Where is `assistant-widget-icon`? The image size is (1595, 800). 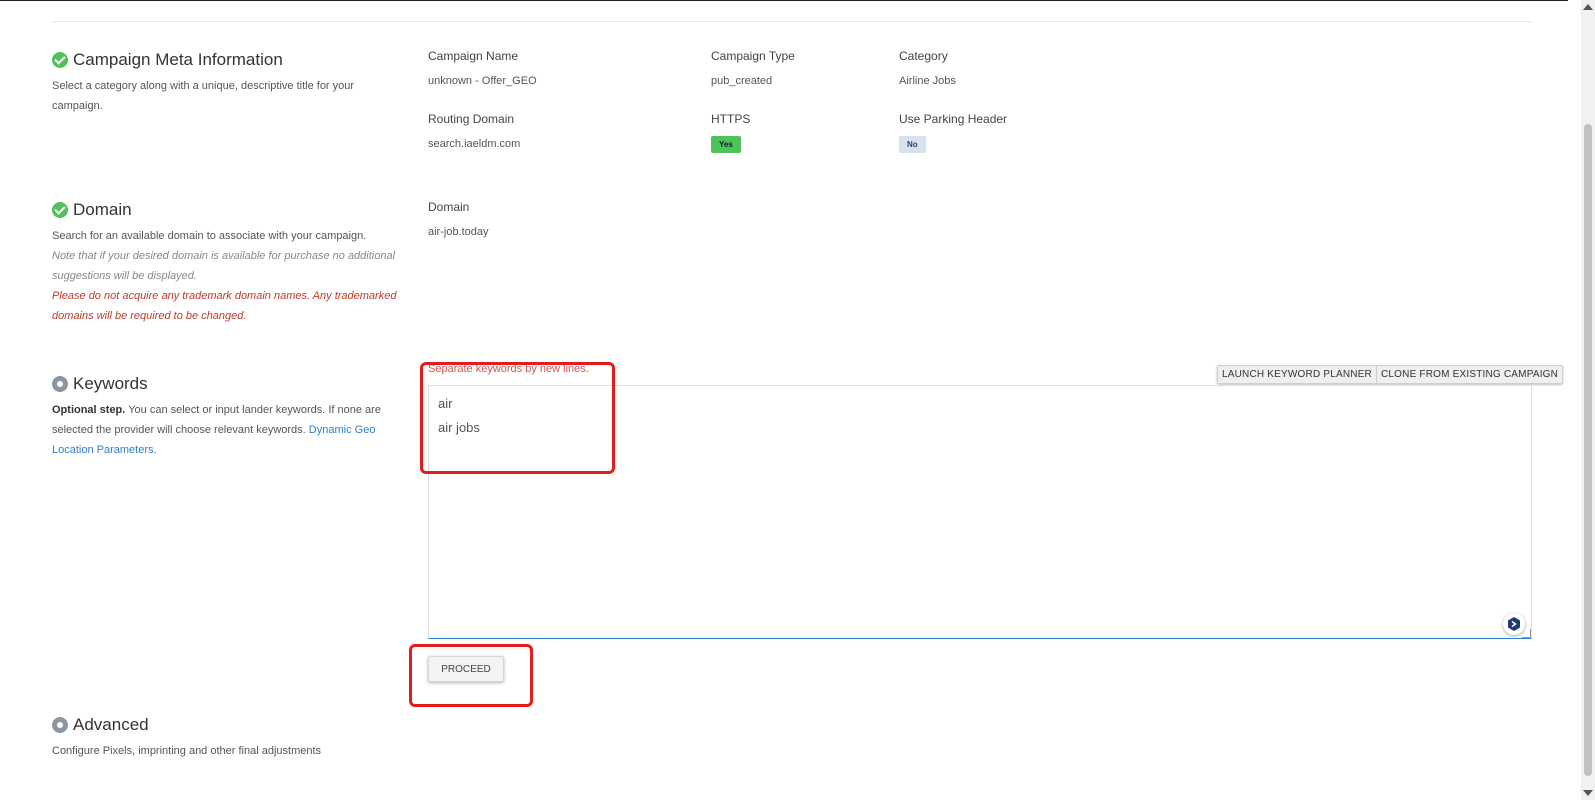 assistant-widget-icon is located at coordinates (1514, 624).